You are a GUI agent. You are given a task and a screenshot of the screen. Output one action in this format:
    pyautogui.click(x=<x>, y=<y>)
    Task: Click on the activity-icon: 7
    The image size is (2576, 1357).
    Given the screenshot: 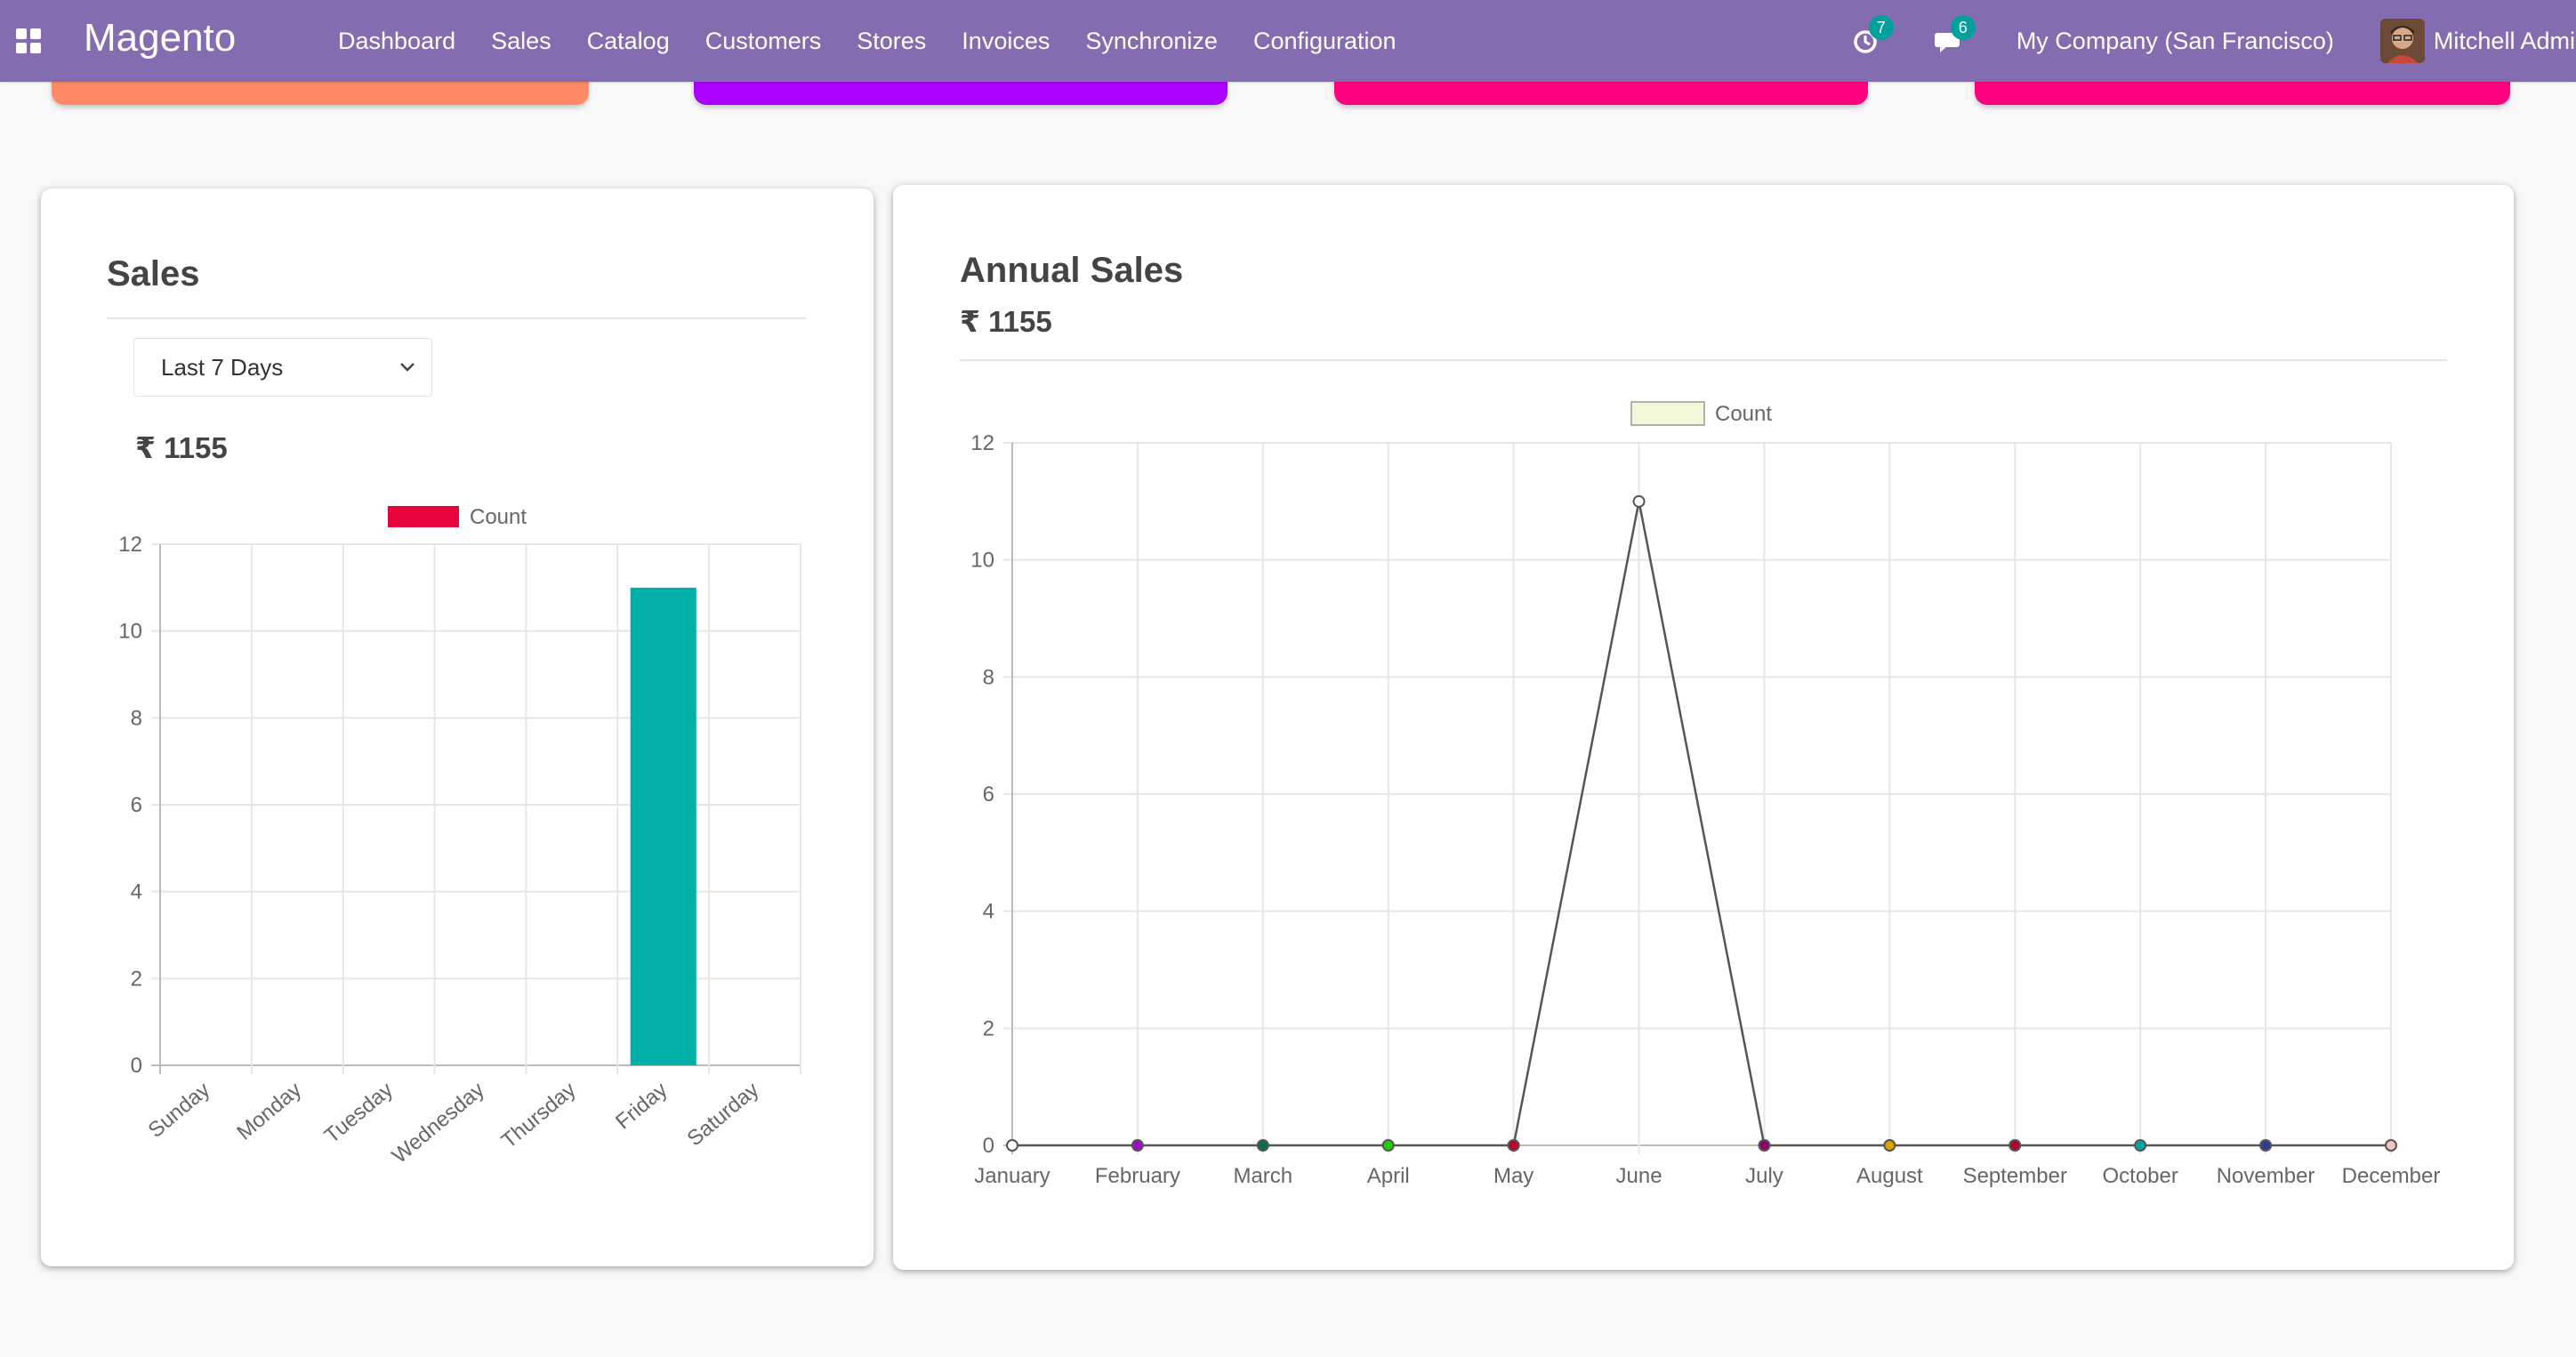 What is the action you would take?
    pyautogui.click(x=1873, y=35)
    